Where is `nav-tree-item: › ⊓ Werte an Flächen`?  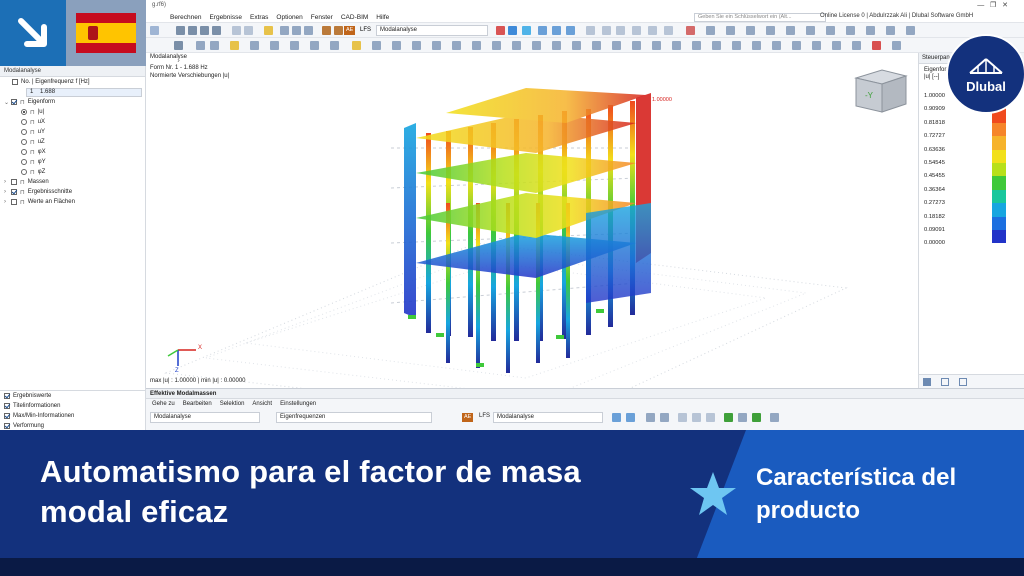 nav-tree-item: › ⊓ Werte an Flächen is located at coordinates (72, 202).